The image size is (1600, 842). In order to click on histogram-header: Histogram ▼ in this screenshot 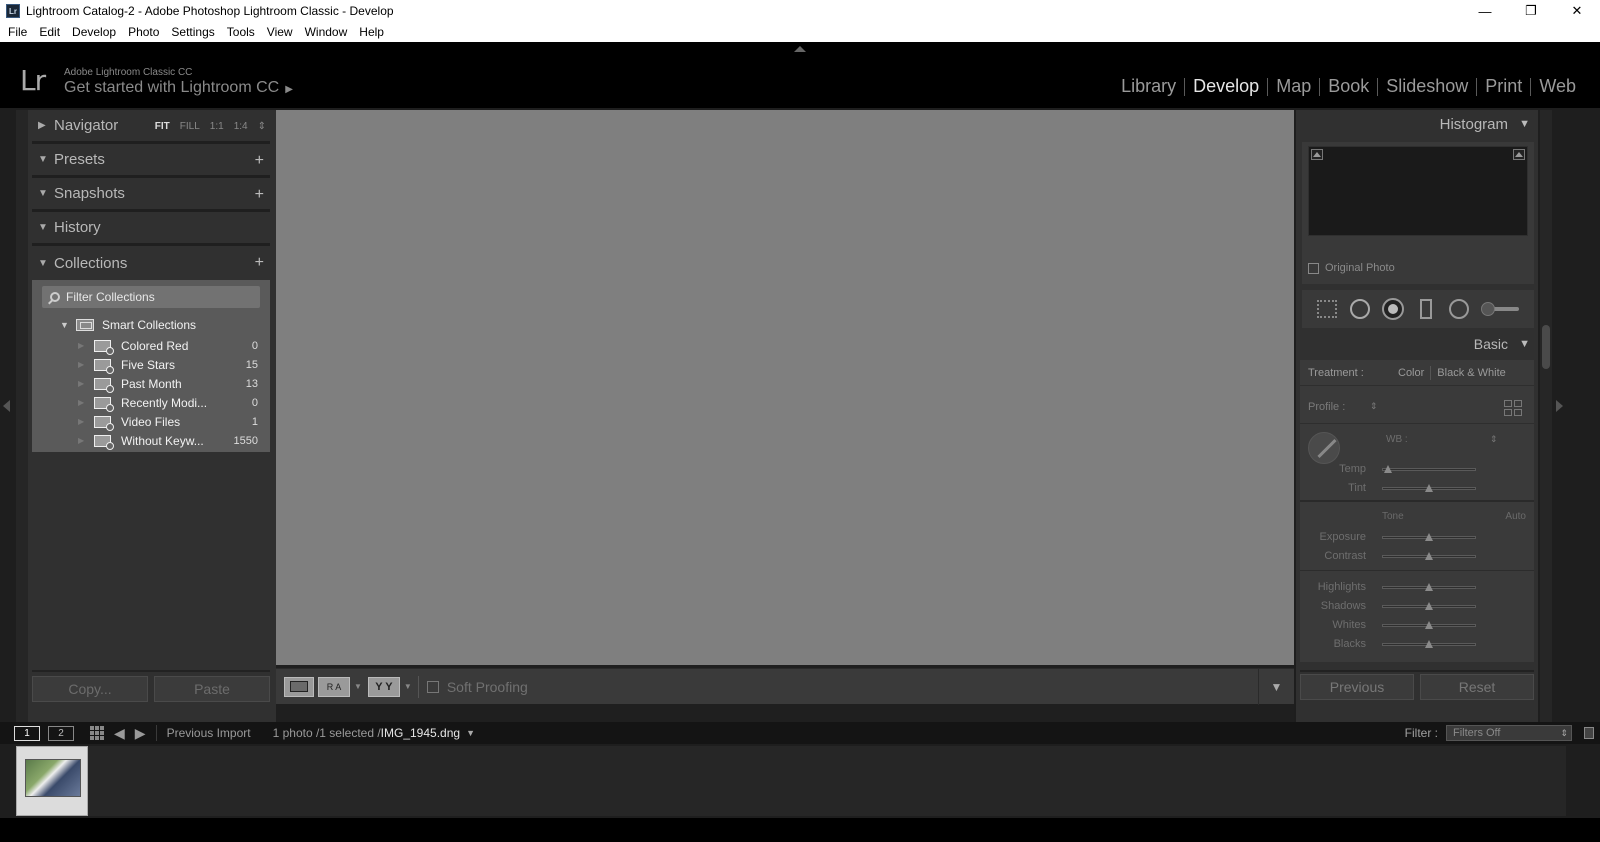, I will do `click(1417, 125)`.